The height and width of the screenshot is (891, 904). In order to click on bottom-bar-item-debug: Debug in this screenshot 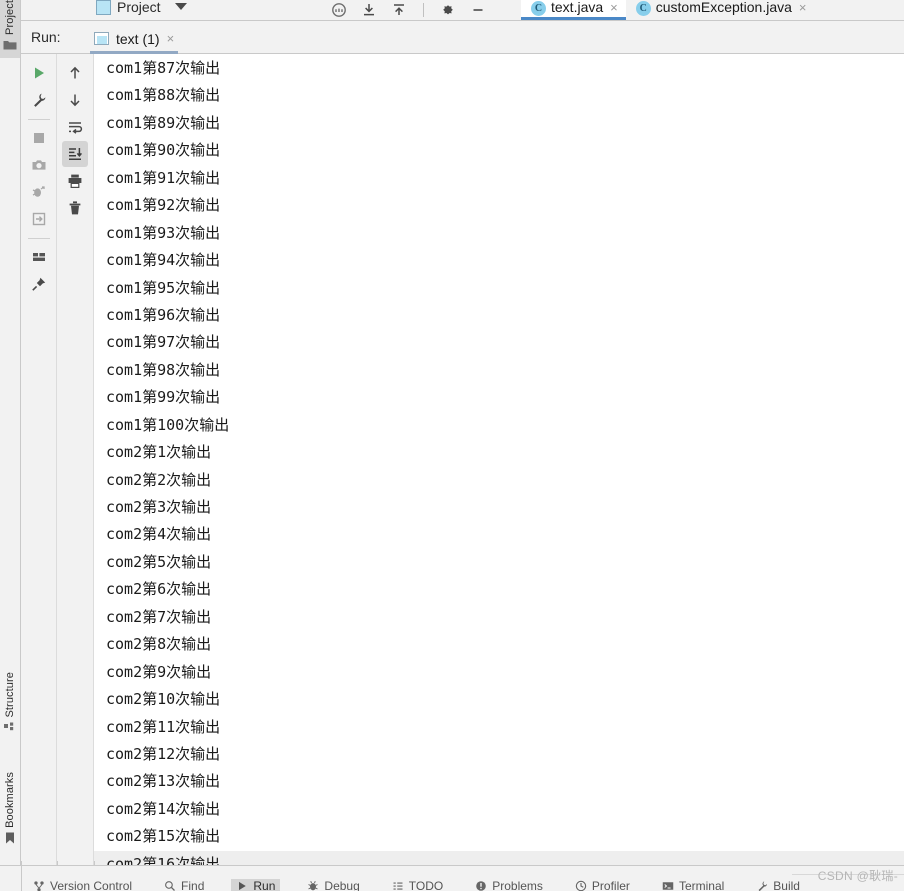, I will do `click(333, 885)`.